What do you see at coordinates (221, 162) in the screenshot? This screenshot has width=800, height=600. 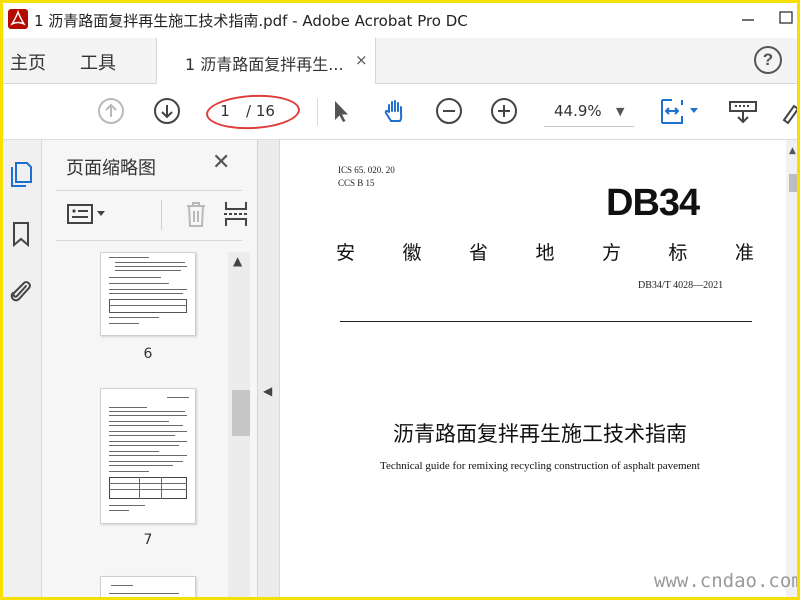 I see `panel-close-icon: ✕` at bounding box center [221, 162].